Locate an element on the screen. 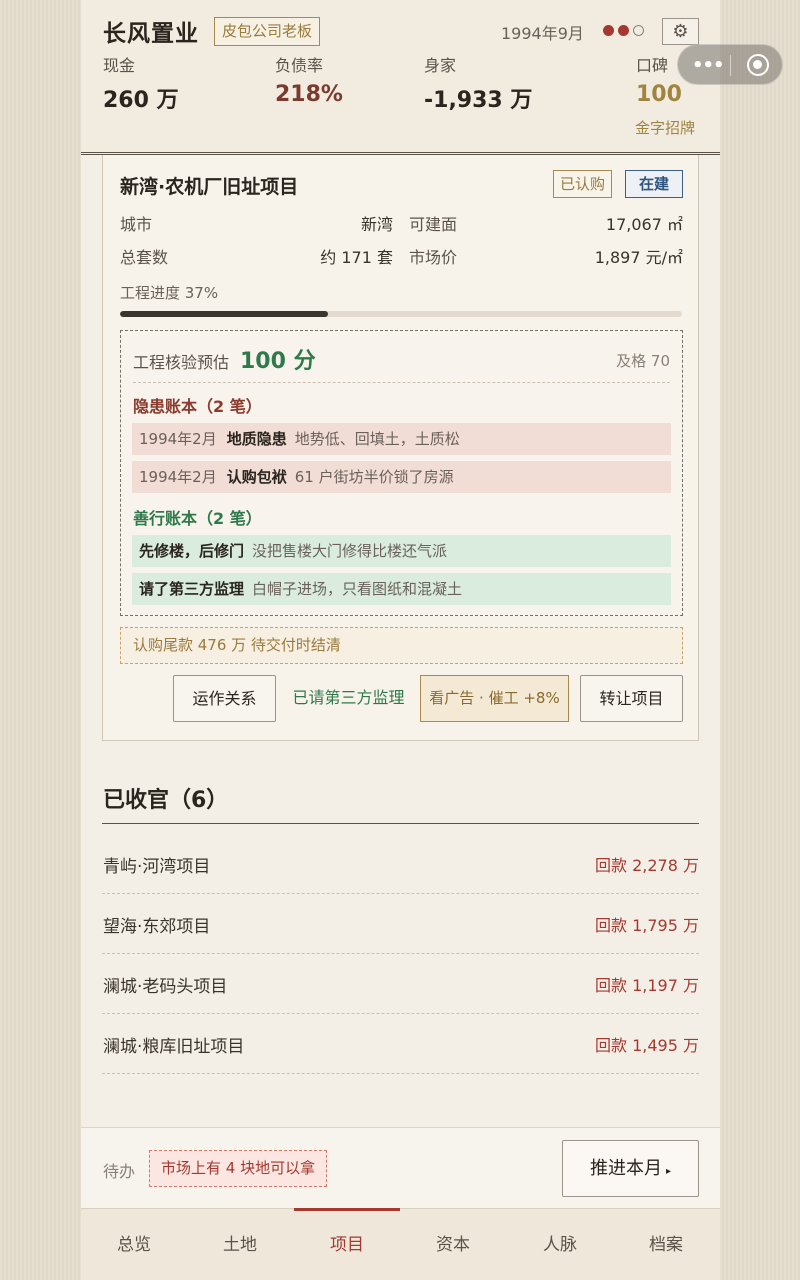 The width and height of the screenshot is (800, 1280). closed-project-return: 回款 1,197 万 is located at coordinates (647, 985).